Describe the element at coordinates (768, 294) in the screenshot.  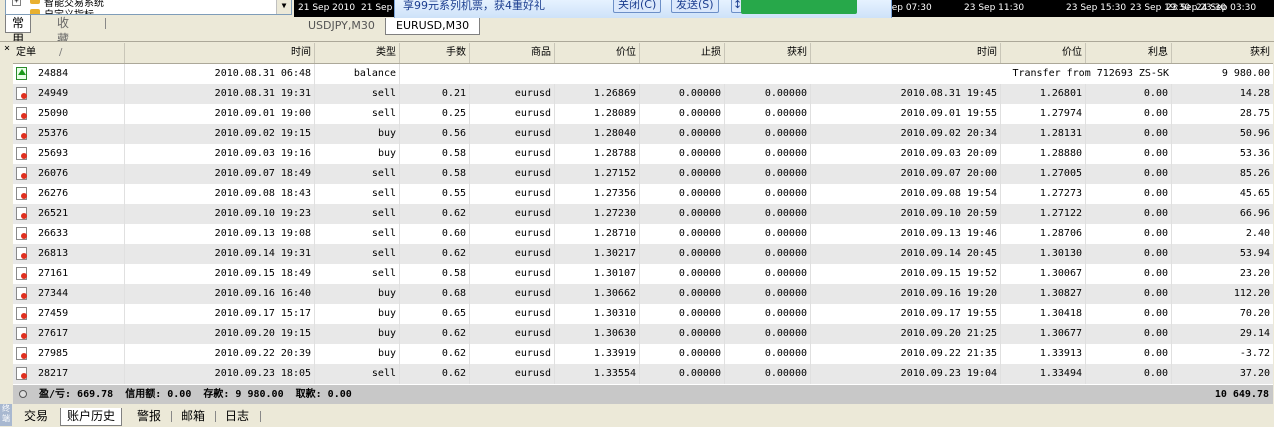
I see `cell-take-profit: 0.00000` at that location.